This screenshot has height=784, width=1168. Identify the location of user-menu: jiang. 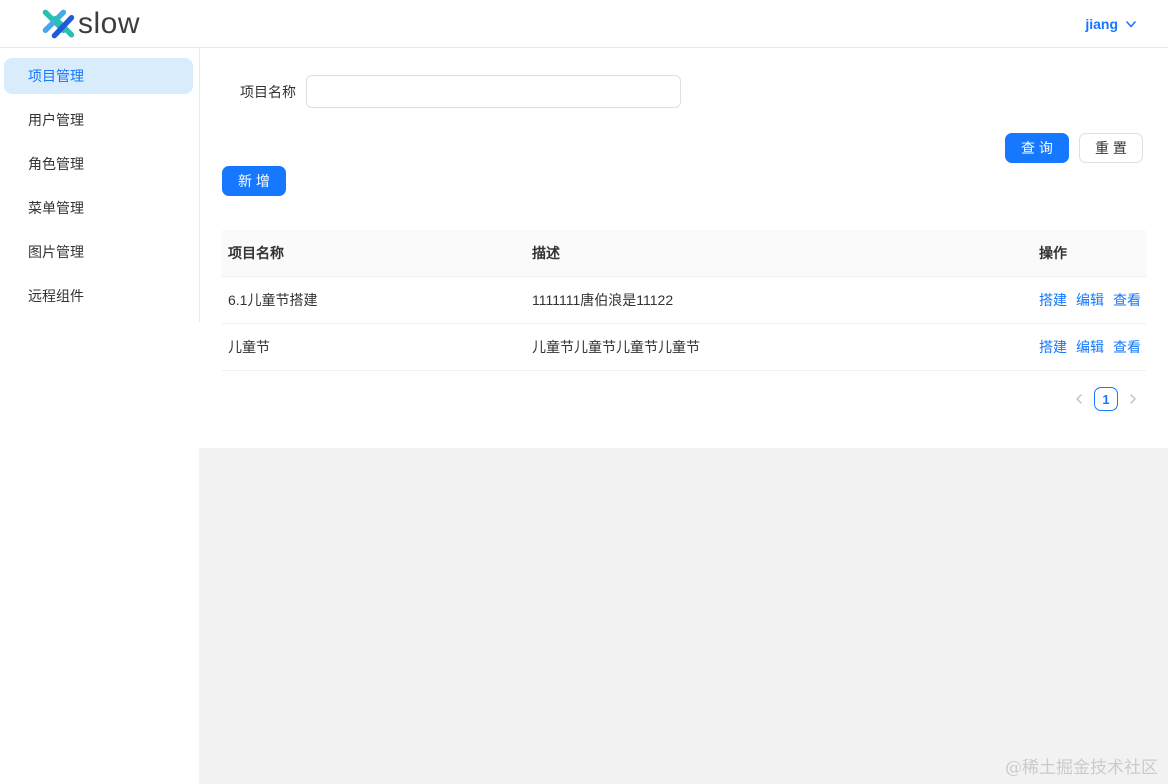
(1111, 24).